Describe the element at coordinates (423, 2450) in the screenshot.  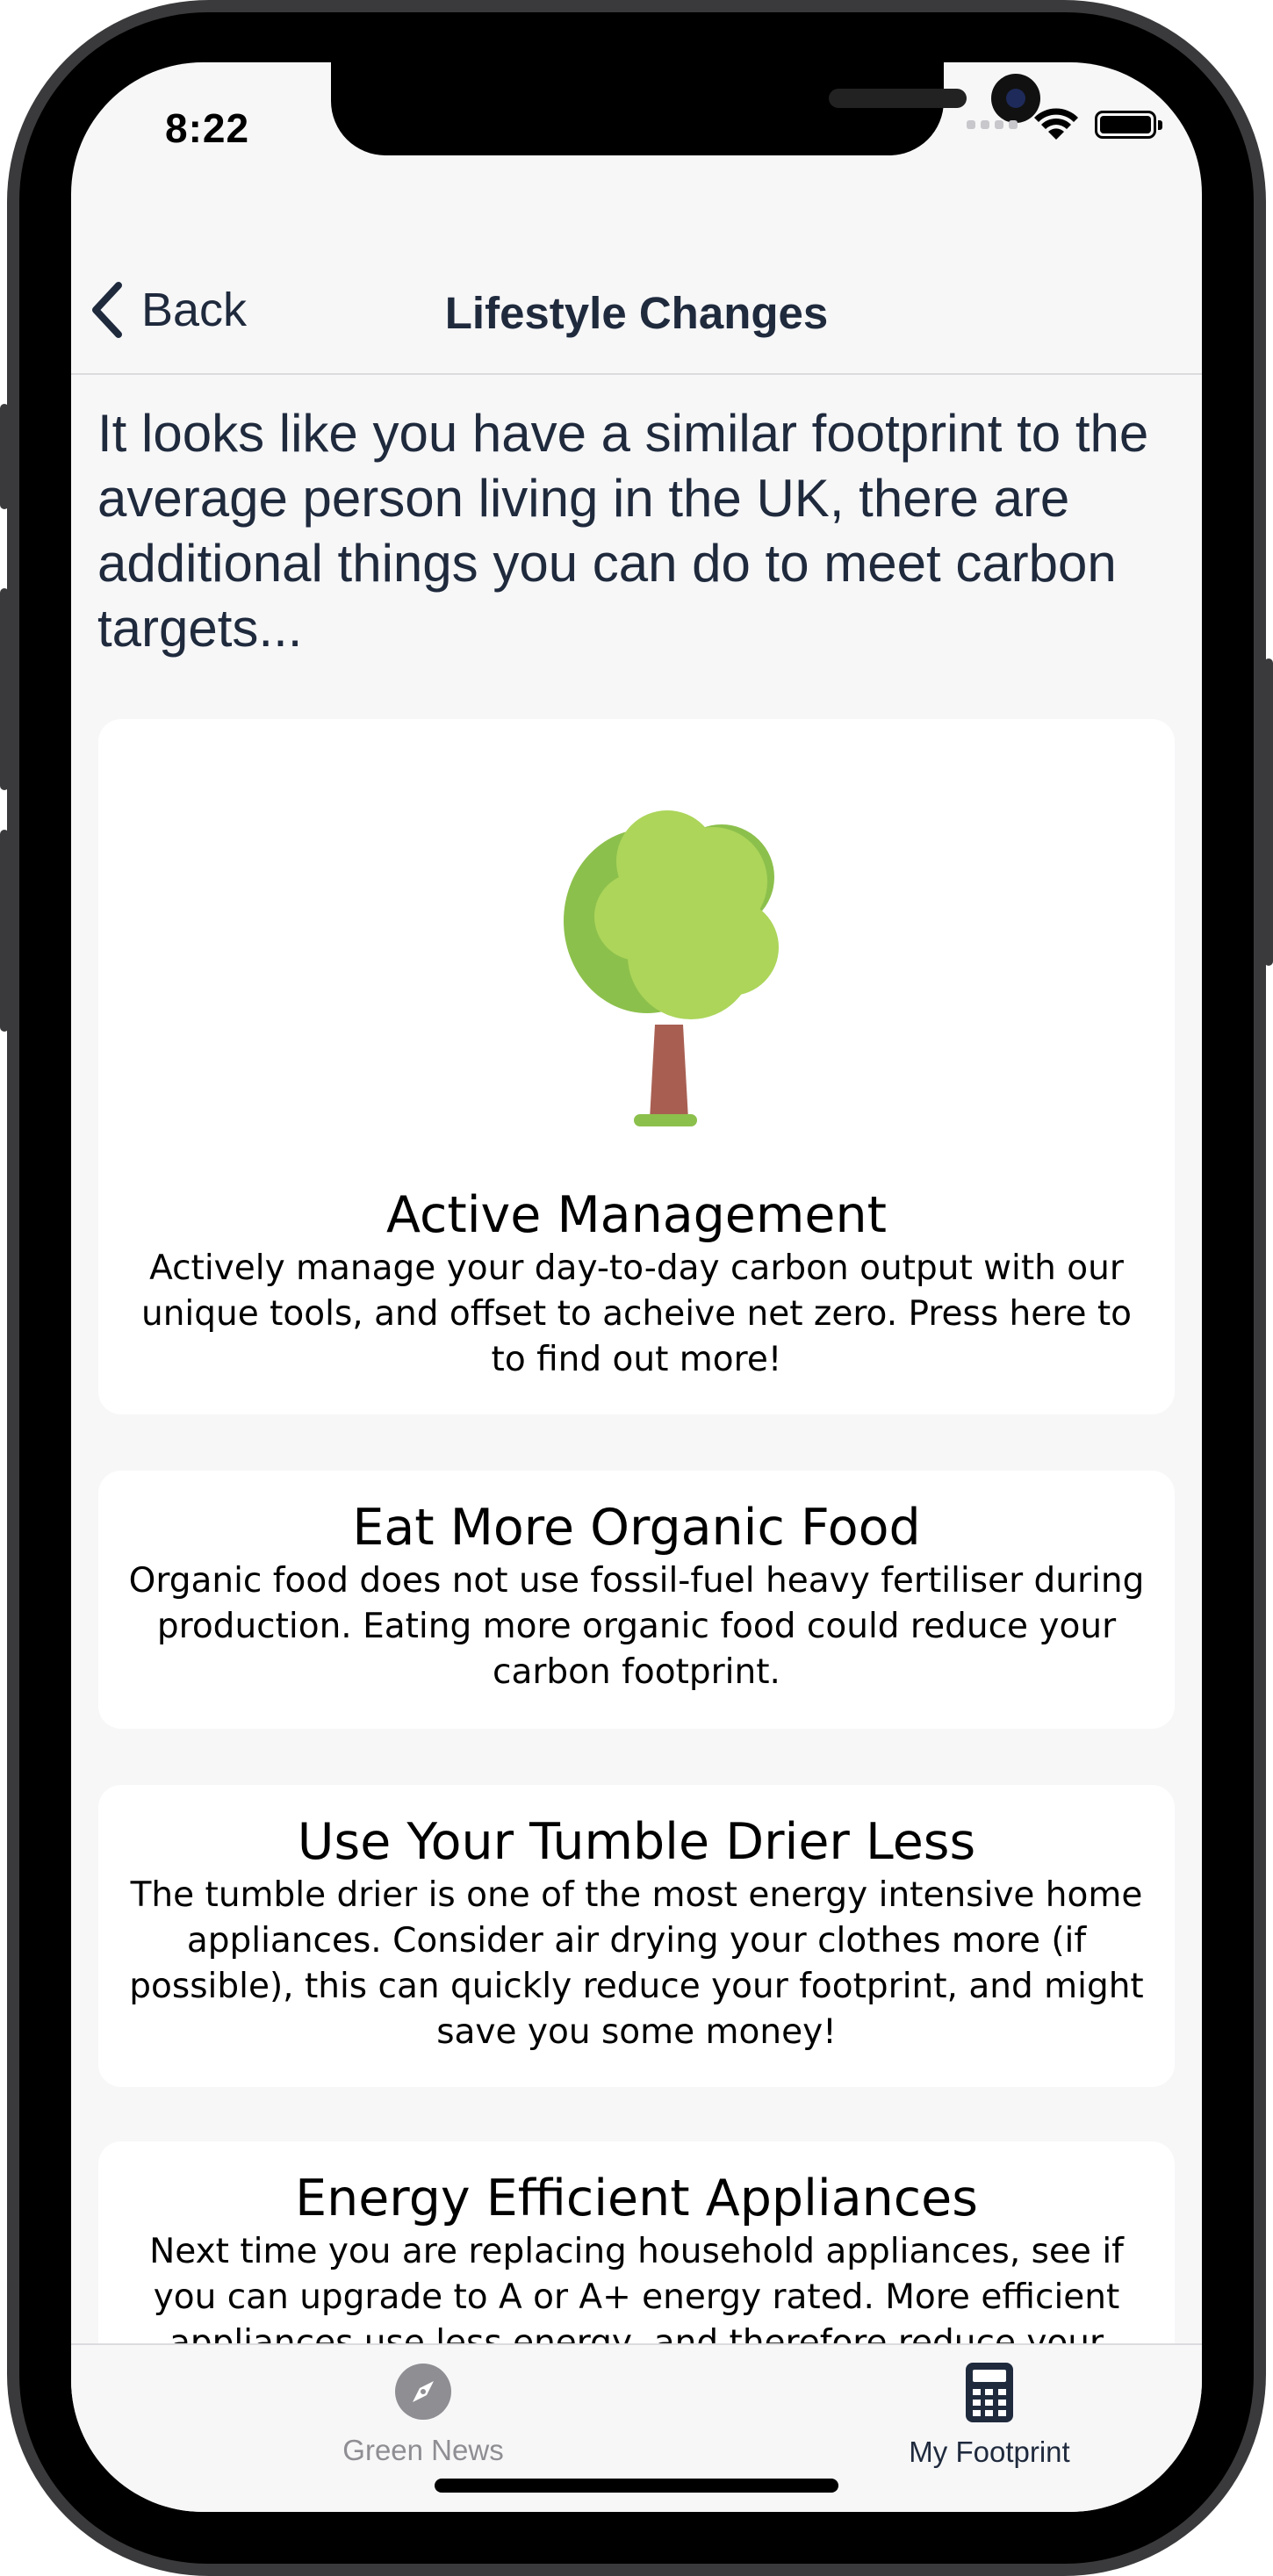
I see `tab-label: Green News` at that location.